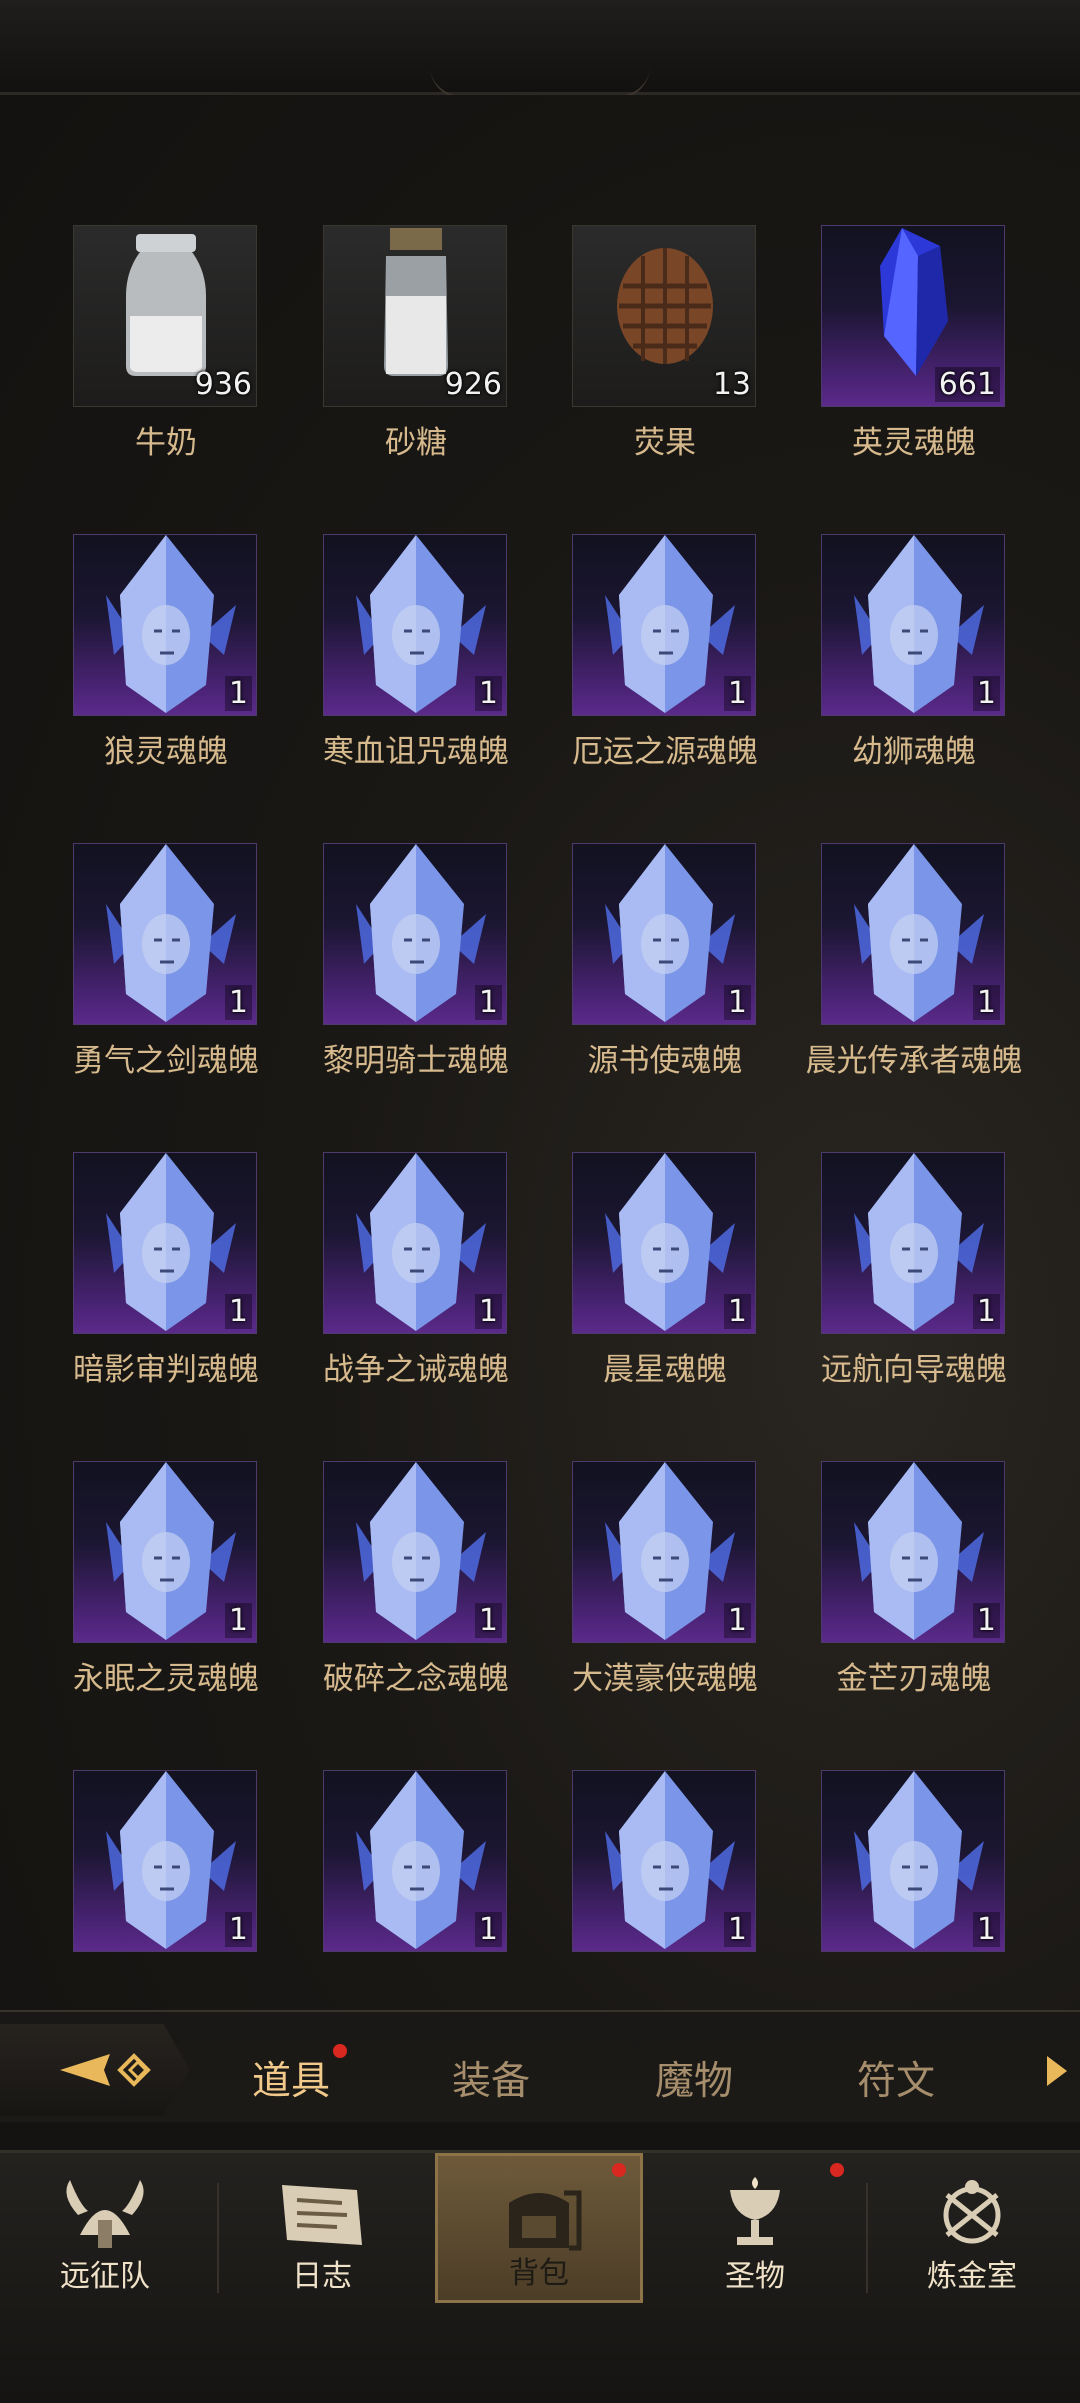 The height and width of the screenshot is (2403, 1080). What do you see at coordinates (416, 752) in the screenshot?
I see `item-name: 寒血诅咒魂魄` at bounding box center [416, 752].